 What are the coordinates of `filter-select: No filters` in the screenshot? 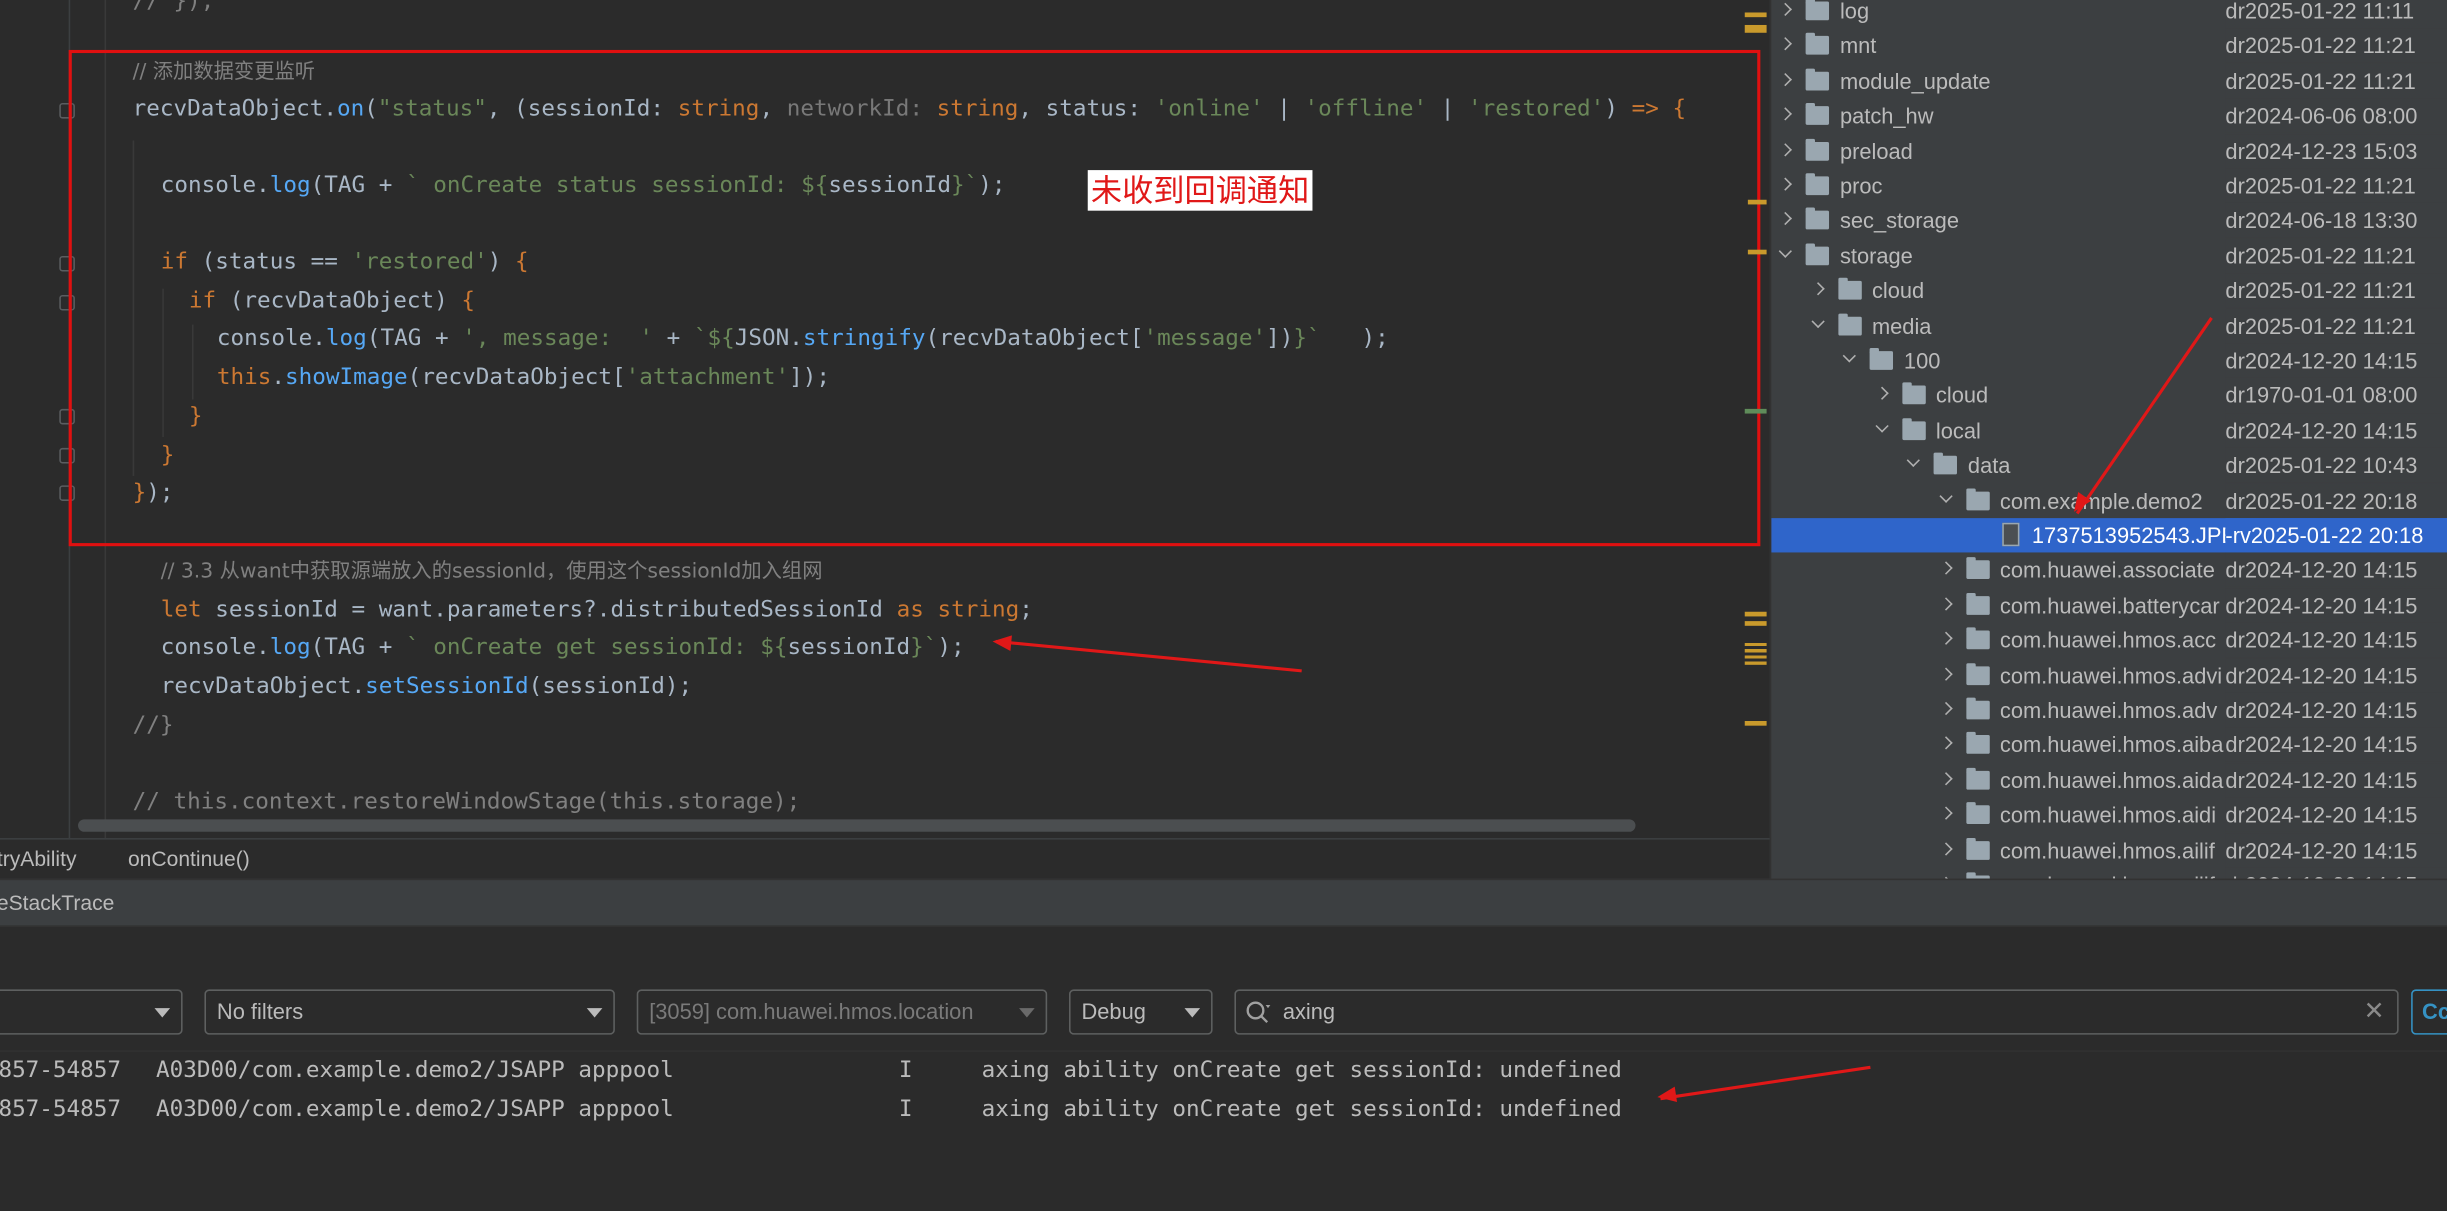 It's located at (409, 1012).